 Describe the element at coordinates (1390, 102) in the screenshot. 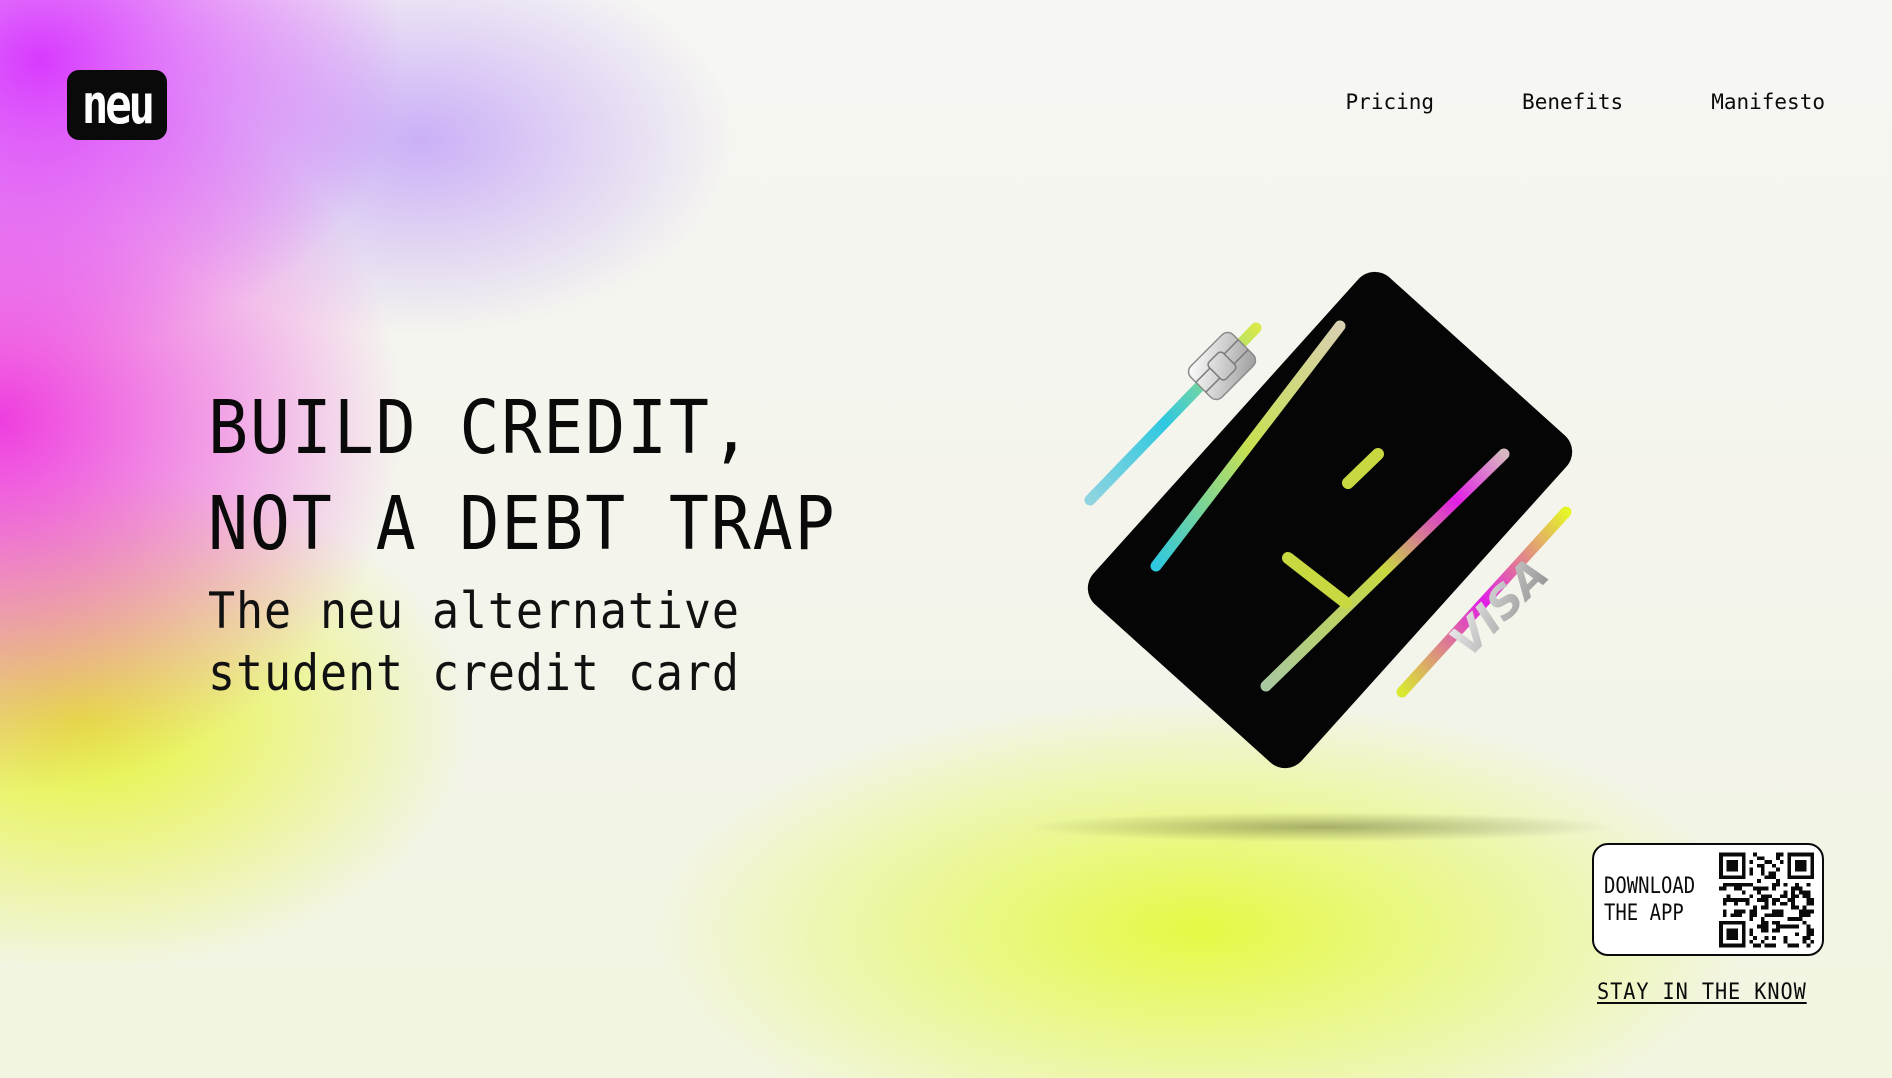

I see `nav-link-pricing: Pricing` at that location.